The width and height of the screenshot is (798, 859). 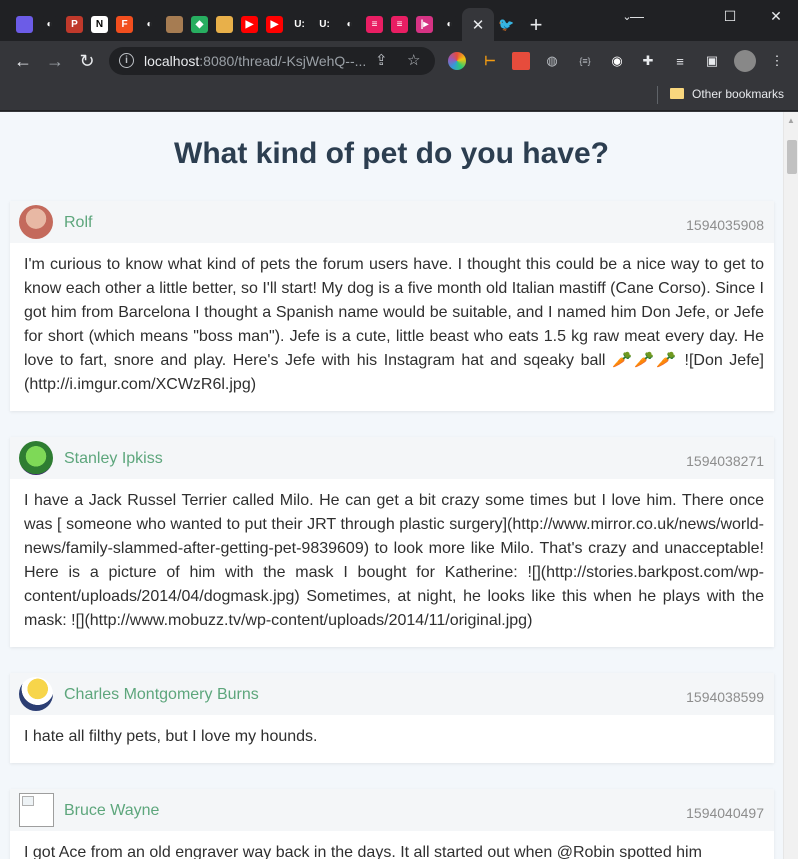 I want to click on post-username: Rolf, so click(x=78, y=223).